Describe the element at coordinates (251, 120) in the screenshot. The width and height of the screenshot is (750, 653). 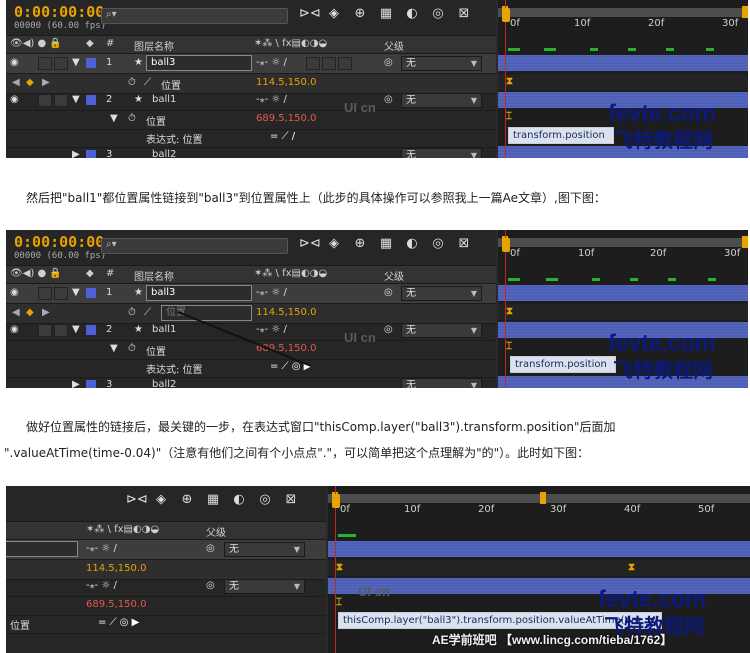
I see `property-row: ▼ ⏱ 位置 689.5,150.0` at that location.